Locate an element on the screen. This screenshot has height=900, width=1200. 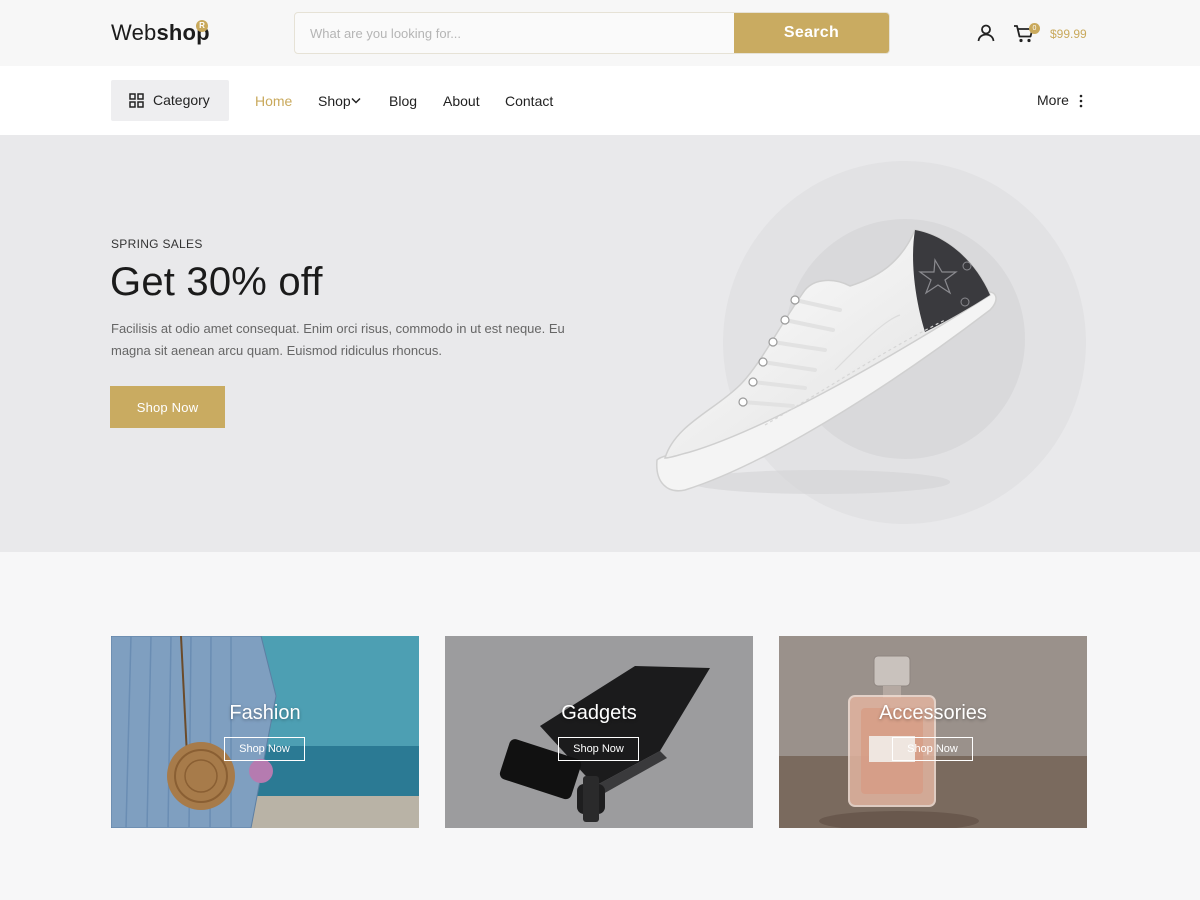
fashion-image is located at coordinates (265, 732).